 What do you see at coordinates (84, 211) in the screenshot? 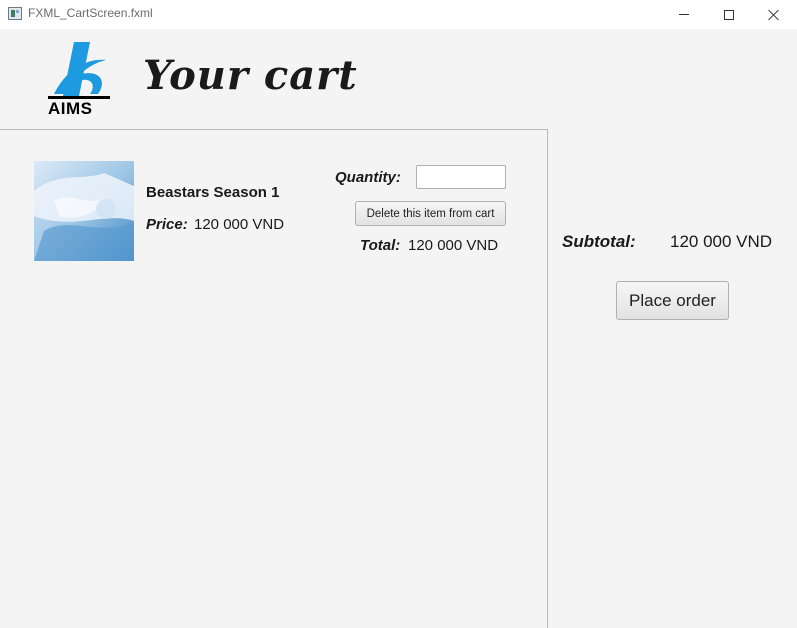
I see `item-thumbnail` at bounding box center [84, 211].